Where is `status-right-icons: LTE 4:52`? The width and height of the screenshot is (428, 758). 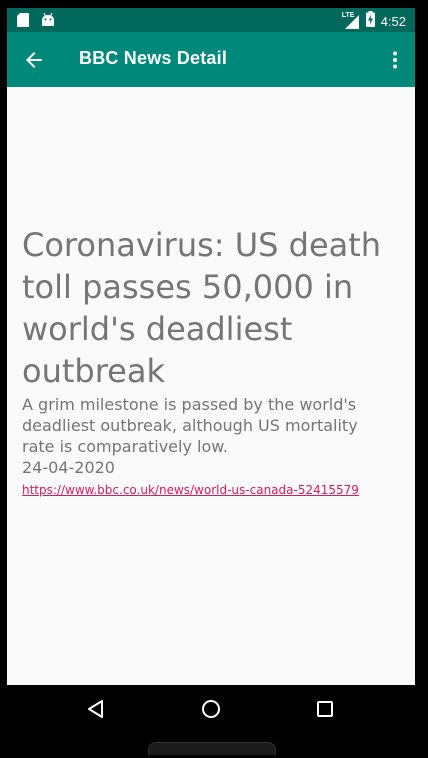
status-right-icons: LTE 4:52 is located at coordinates (374, 21).